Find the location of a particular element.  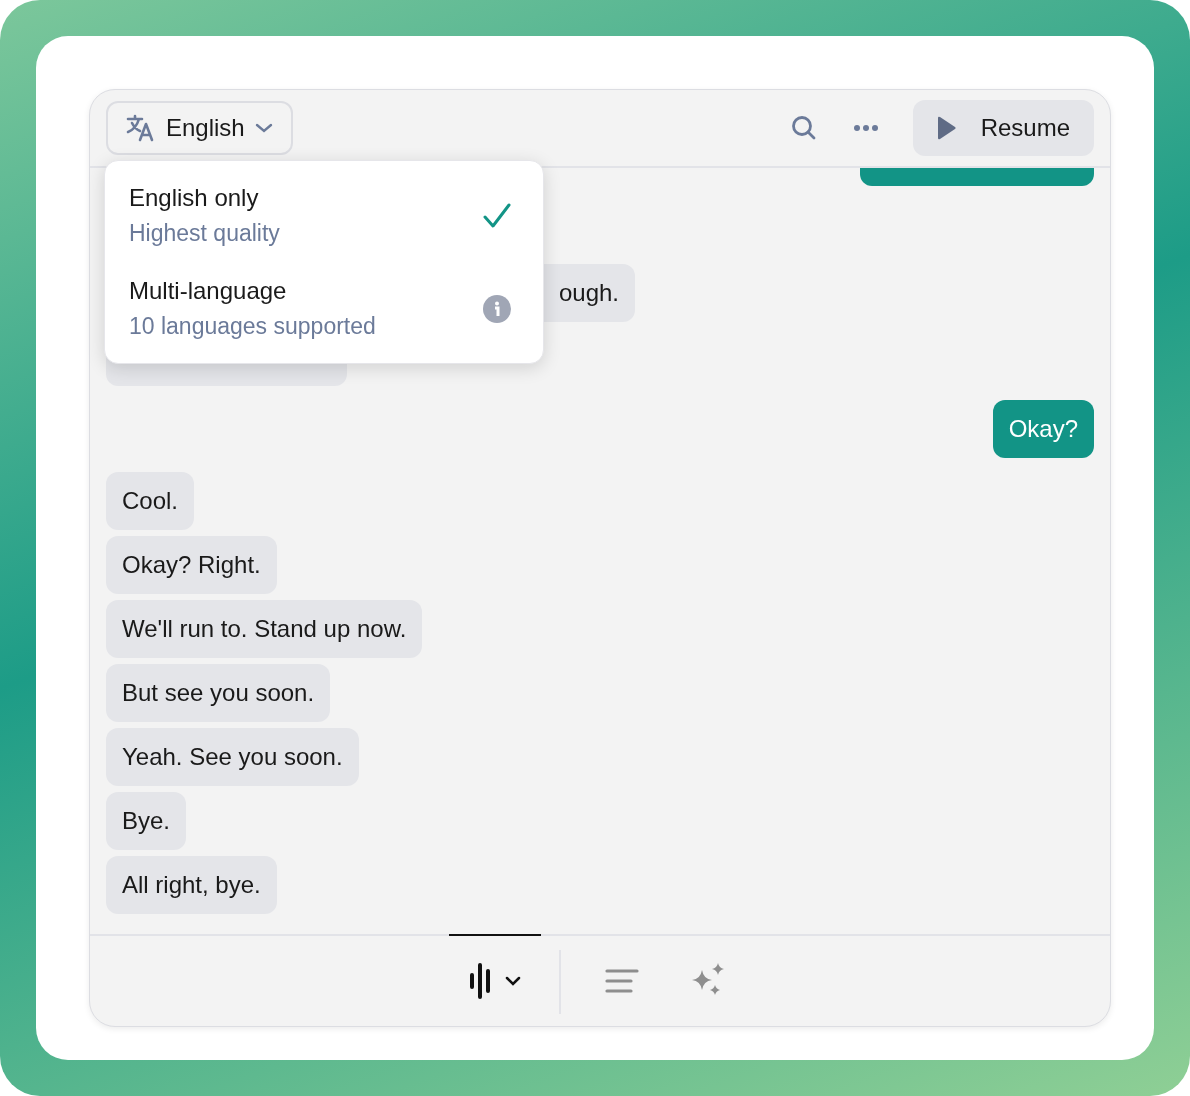

language-option: English only Highest quality is located at coordinates (324, 215).